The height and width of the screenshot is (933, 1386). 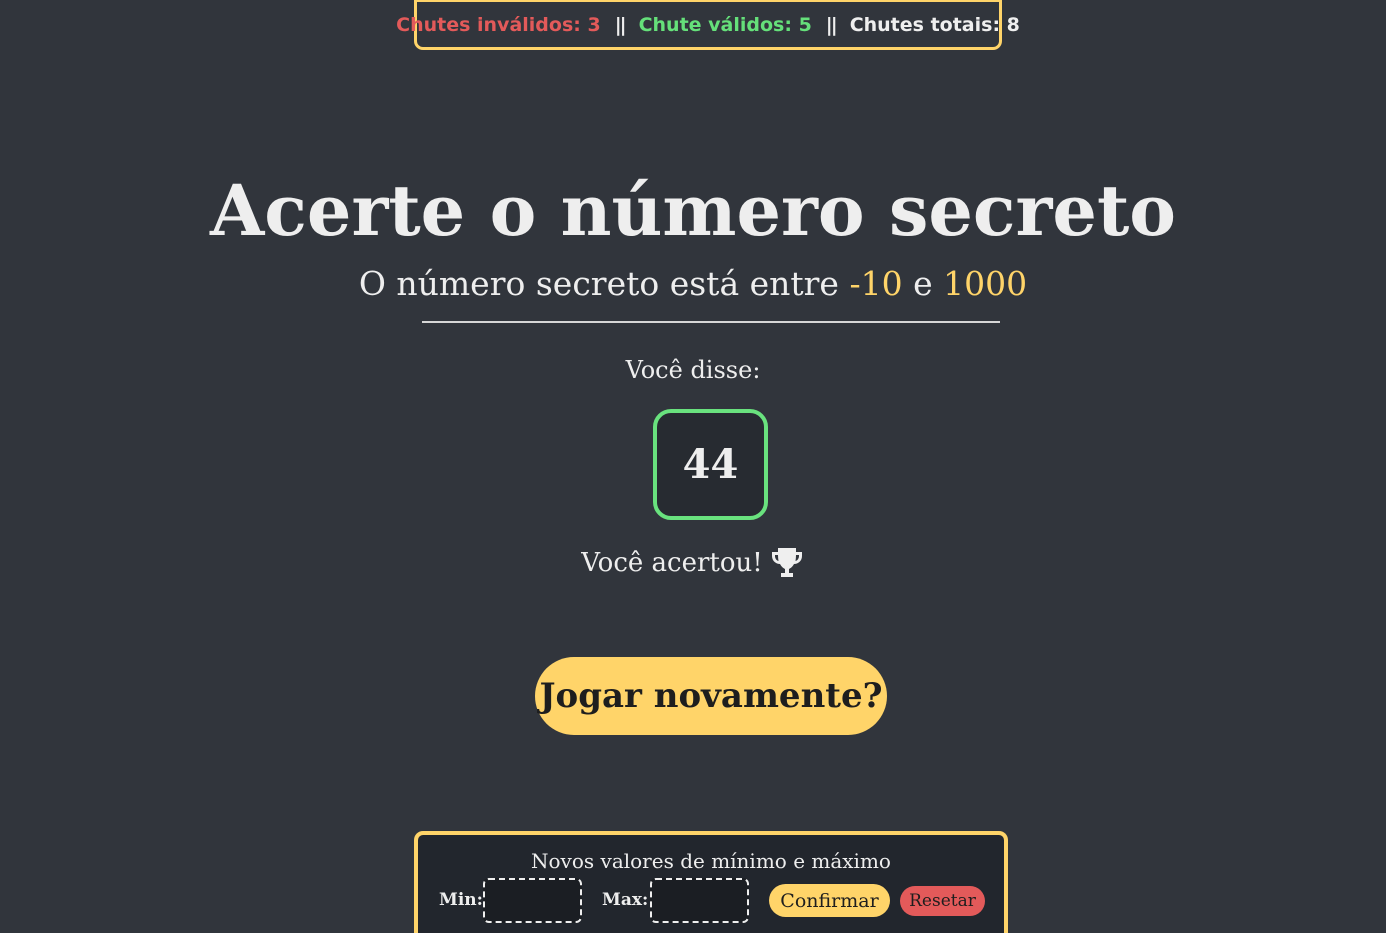 I want to click on you-said-label: Você disse:, so click(x=693, y=370).